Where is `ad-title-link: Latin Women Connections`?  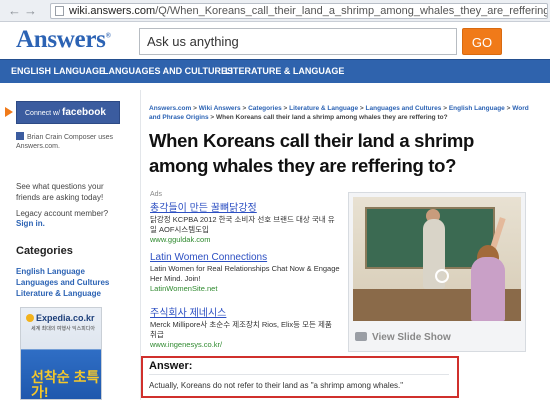
ad-title-link: Latin Women Connections is located at coordinates (245, 257).